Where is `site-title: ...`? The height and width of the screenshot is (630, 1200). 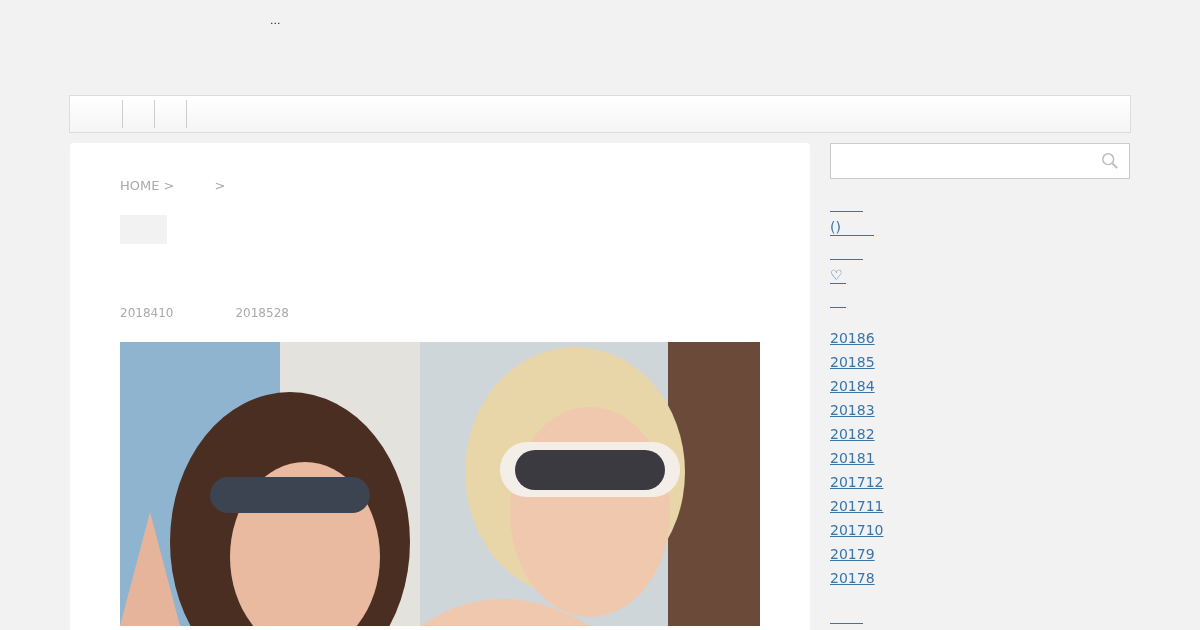 site-title: ... is located at coordinates (275, 20).